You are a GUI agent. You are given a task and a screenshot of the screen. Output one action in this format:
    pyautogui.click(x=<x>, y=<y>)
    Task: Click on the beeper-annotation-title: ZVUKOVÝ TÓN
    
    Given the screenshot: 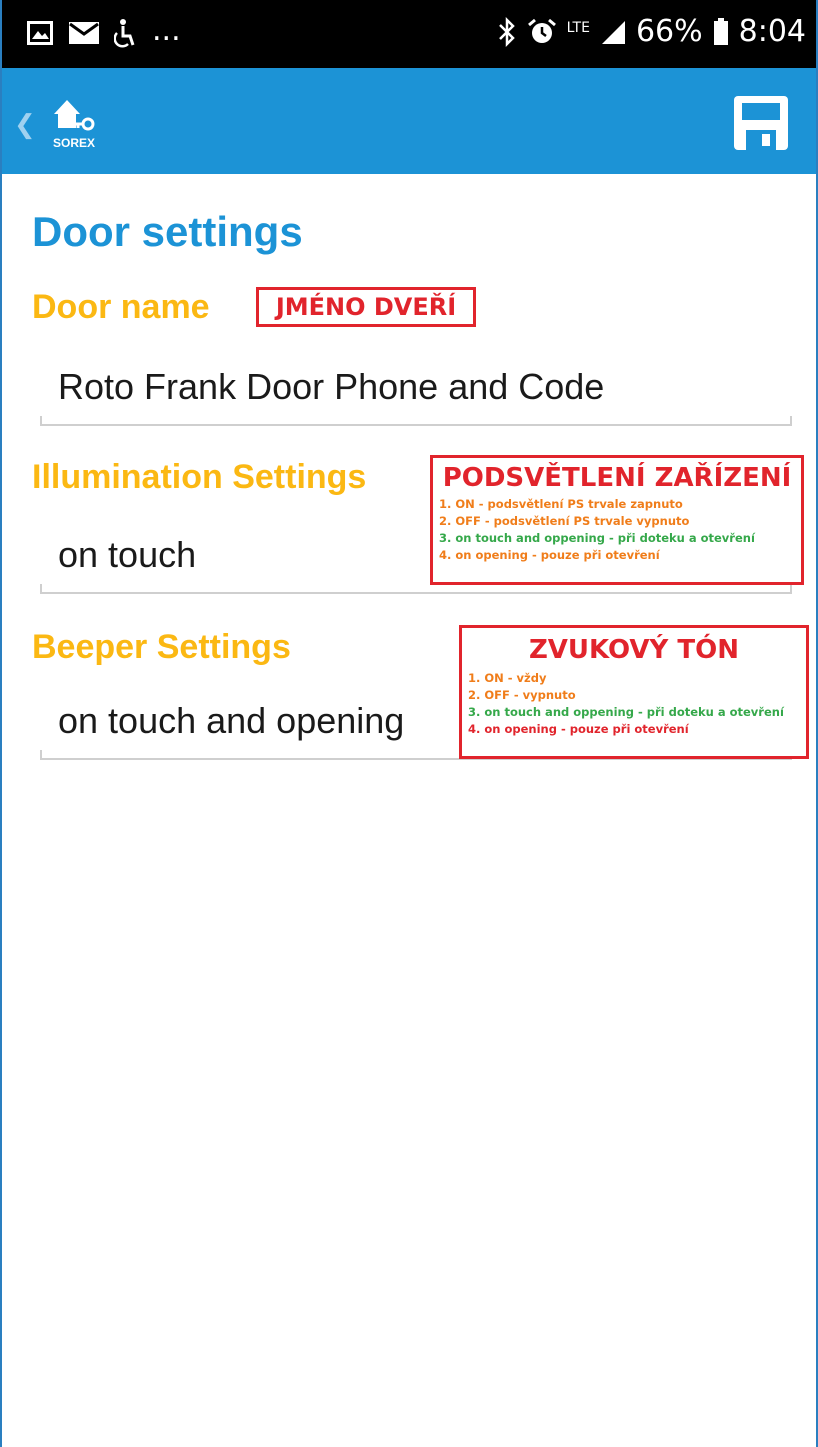 What is the action you would take?
    pyautogui.click(x=634, y=650)
    